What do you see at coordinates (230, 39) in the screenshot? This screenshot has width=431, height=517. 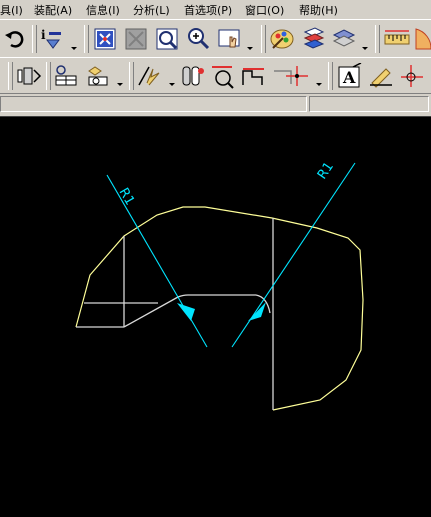 I see `pan-icon` at bounding box center [230, 39].